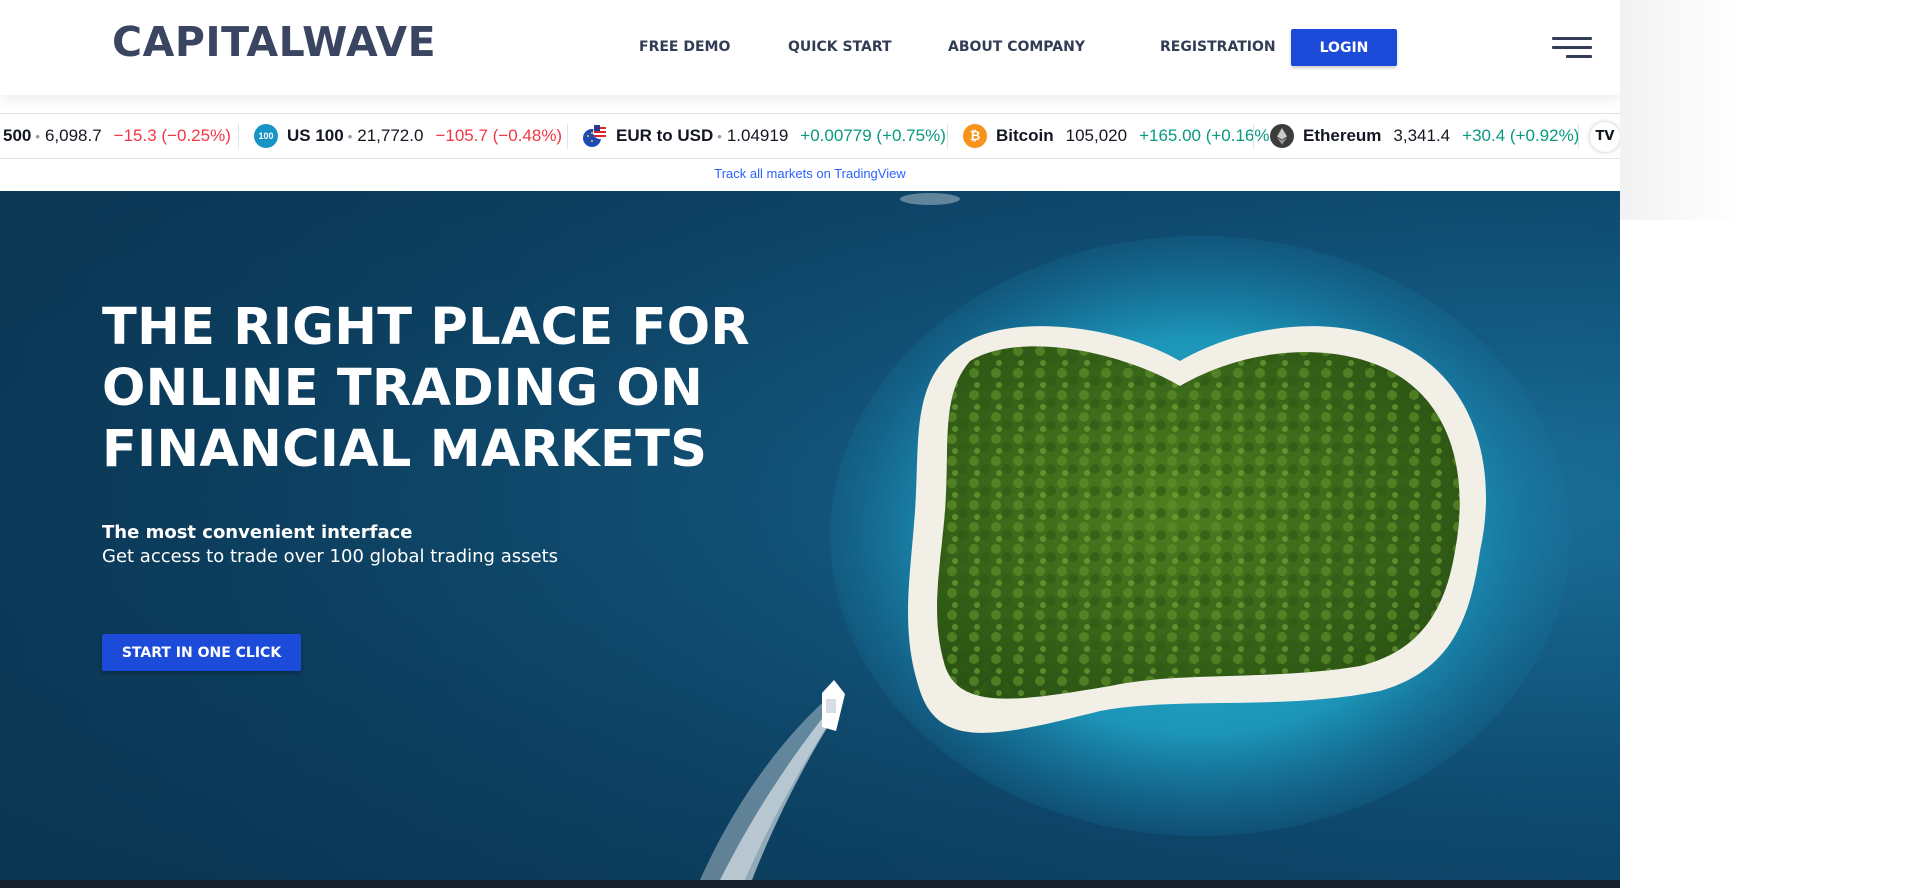 The image size is (1920, 888). What do you see at coordinates (873, 135) in the screenshot?
I see `ticker-change: +0.00779 (+0.75%)` at bounding box center [873, 135].